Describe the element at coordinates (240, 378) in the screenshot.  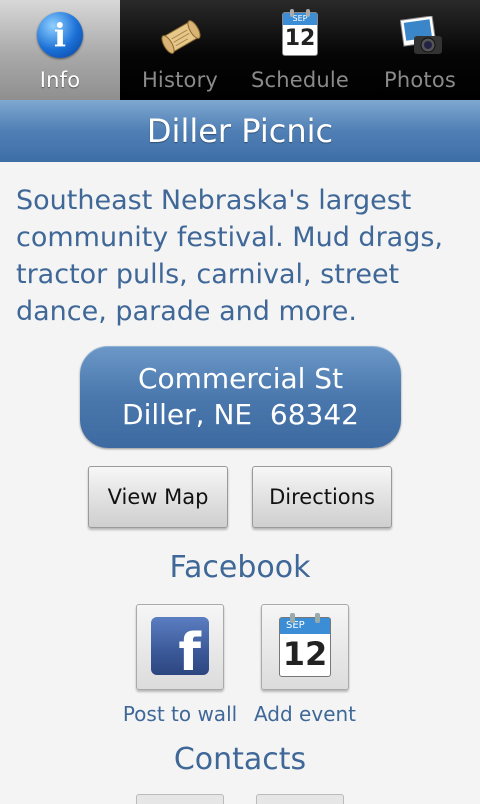
I see `address-line-1: Commercial St` at that location.